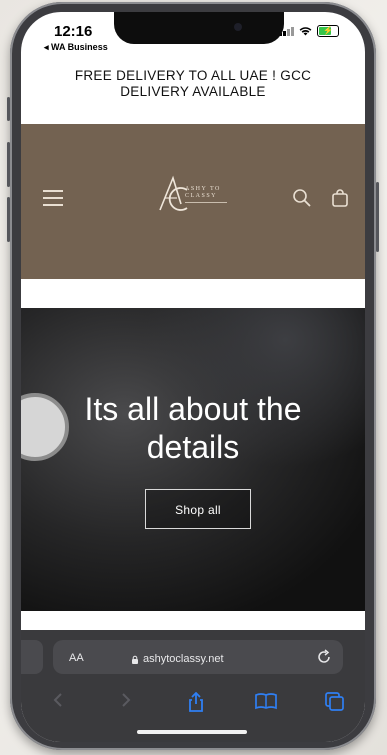 The width and height of the screenshot is (387, 755). I want to click on announcement-line-2: DELIVERY AVAILABLE, so click(193, 91).